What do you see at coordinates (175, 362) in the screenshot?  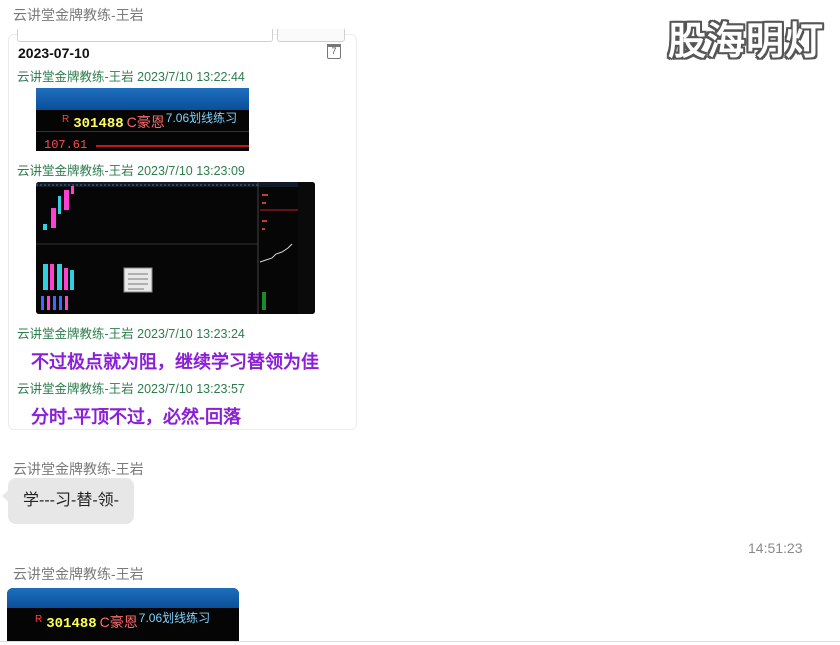 I see `highlight-message: 不过极点就为阻，继续学习替领为佳` at bounding box center [175, 362].